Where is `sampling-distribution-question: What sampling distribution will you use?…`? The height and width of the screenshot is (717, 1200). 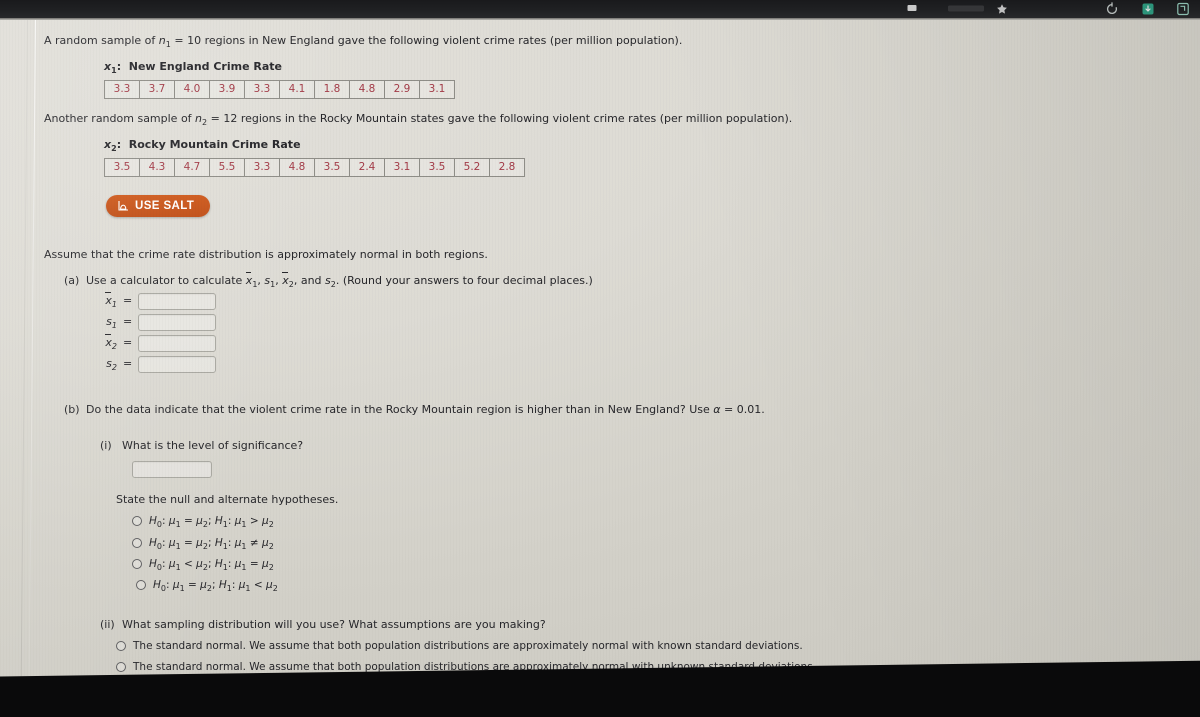
sampling-distribution-question: What sampling distribution will you use?… is located at coordinates (334, 625).